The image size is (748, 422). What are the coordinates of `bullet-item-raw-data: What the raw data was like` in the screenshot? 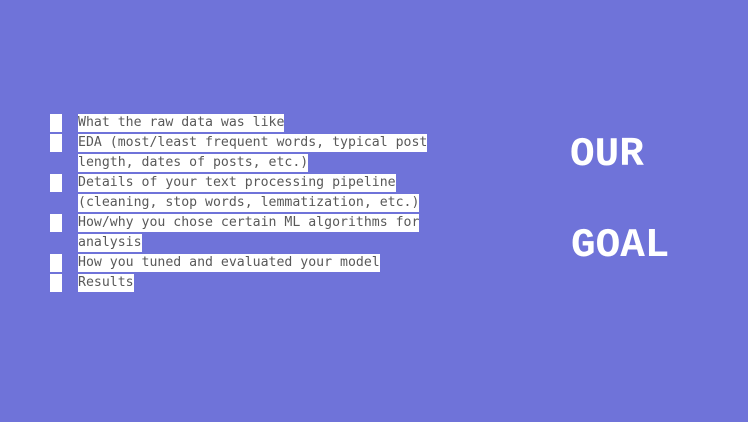 It's located at (260, 123).